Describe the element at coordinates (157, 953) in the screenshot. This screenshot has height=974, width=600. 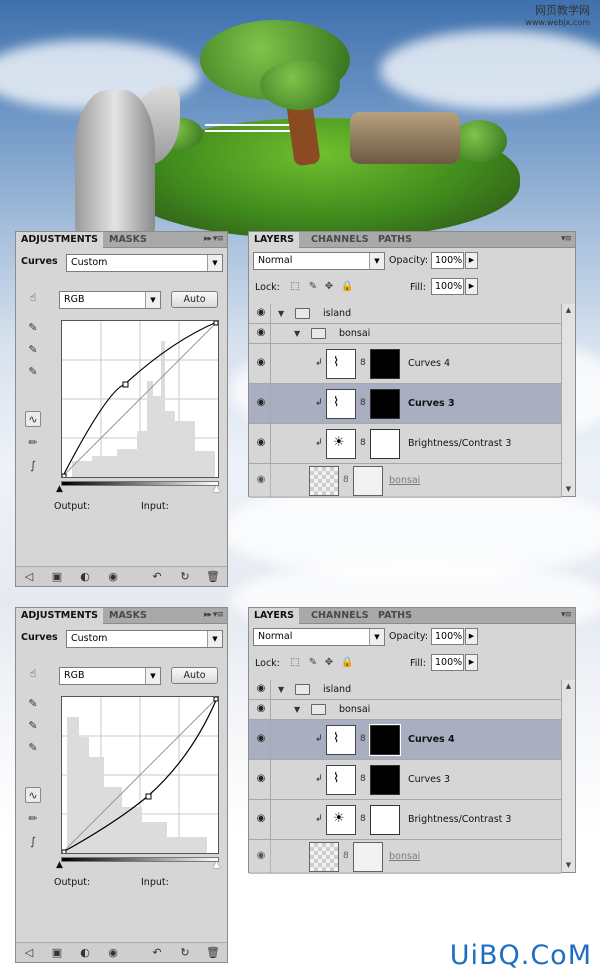
I see `view-previous-icon: ↶` at that location.